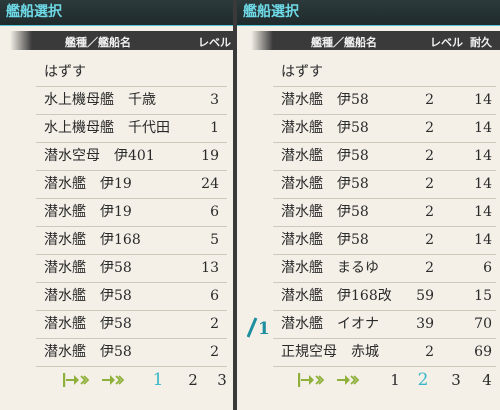 This screenshot has height=410, width=500. What do you see at coordinates (425, 324) in the screenshot?
I see `ship-level: 39` at bounding box center [425, 324].